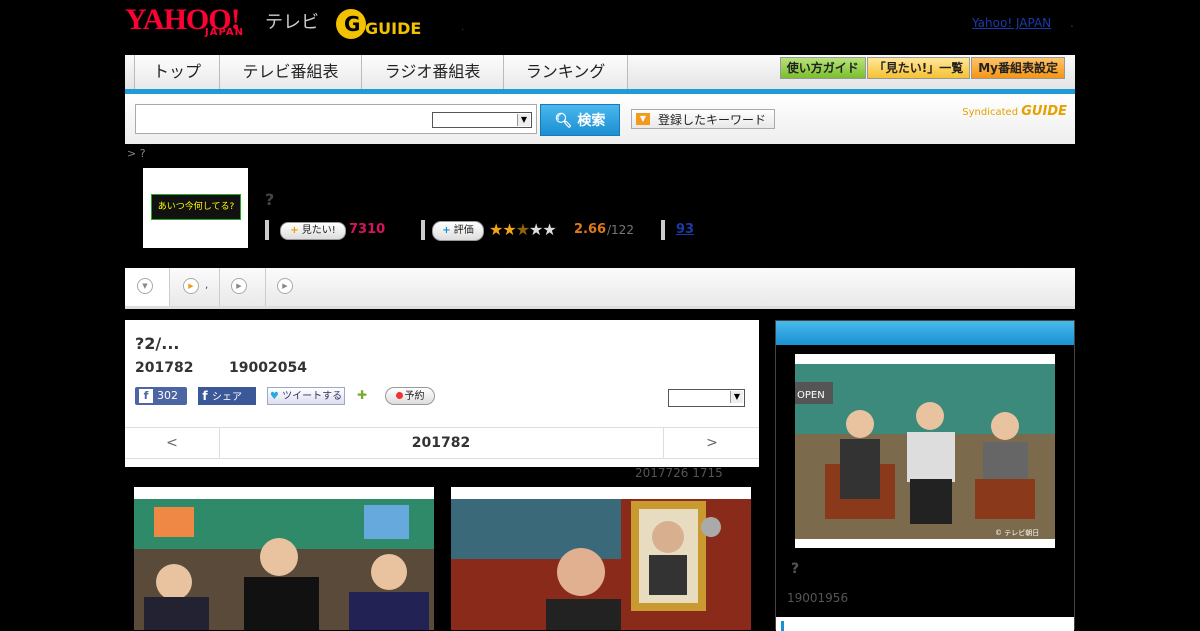 This screenshot has width=1200, height=631. What do you see at coordinates (224, 32) in the screenshot?
I see `yahoo-japan-logo-text: JAPAN` at bounding box center [224, 32].